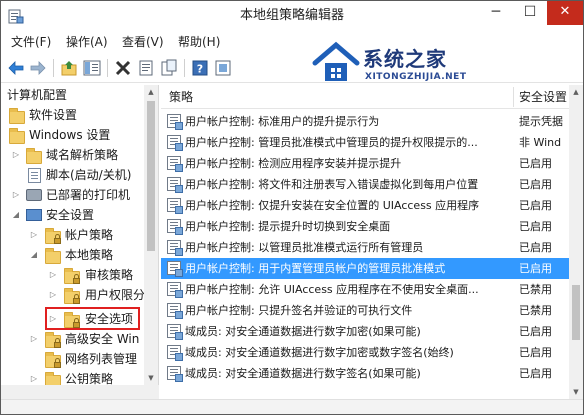 The height and width of the screenshot is (415, 584). What do you see at coordinates (543, 97) in the screenshot?
I see `column-header-setting: 安全设置` at bounding box center [543, 97].